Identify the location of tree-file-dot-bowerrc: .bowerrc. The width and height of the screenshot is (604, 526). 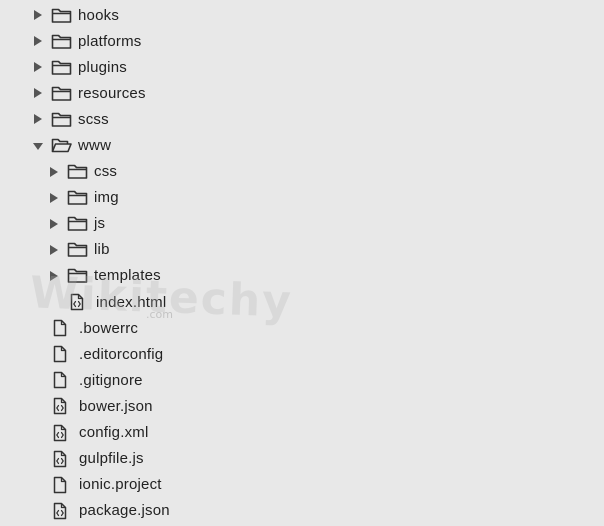
(302, 328).